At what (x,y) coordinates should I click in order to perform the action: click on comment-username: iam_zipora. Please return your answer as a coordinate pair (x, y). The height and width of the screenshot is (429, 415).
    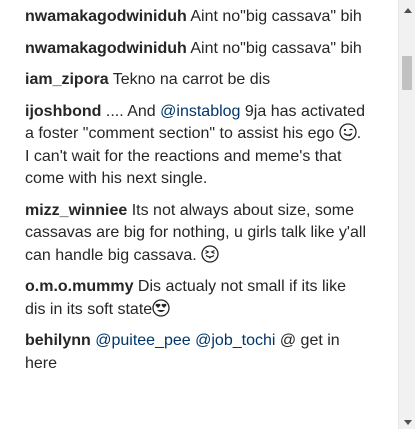
    Looking at the image, I should click on (67, 79).